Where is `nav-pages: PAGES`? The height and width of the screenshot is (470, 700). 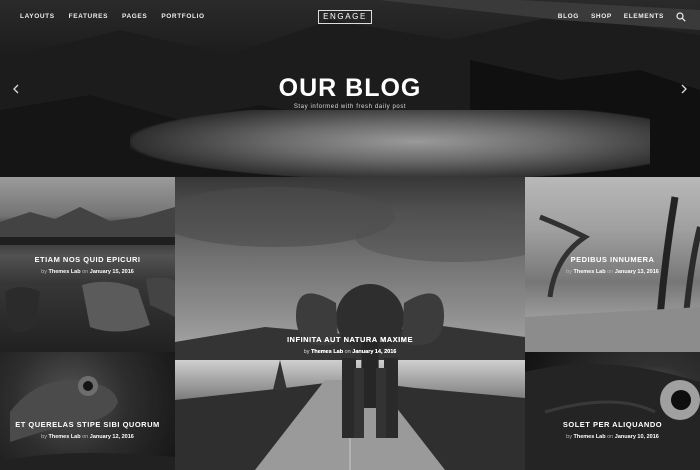 nav-pages: PAGES is located at coordinates (134, 17).